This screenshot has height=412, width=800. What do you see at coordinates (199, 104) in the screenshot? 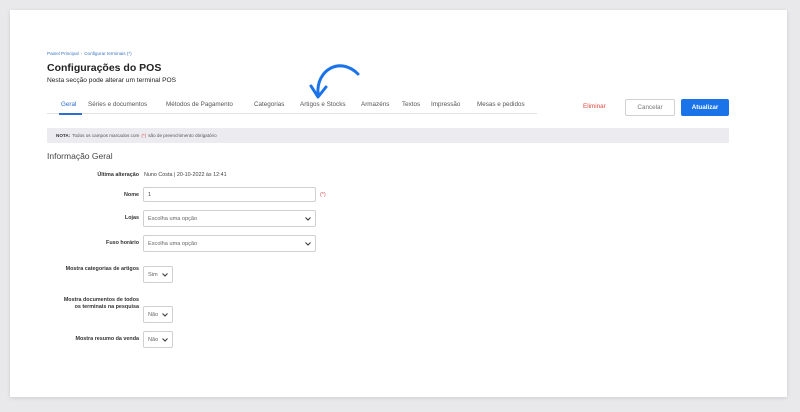
I see `tab-metodos-pagamento: Métodos de Pagamento` at bounding box center [199, 104].